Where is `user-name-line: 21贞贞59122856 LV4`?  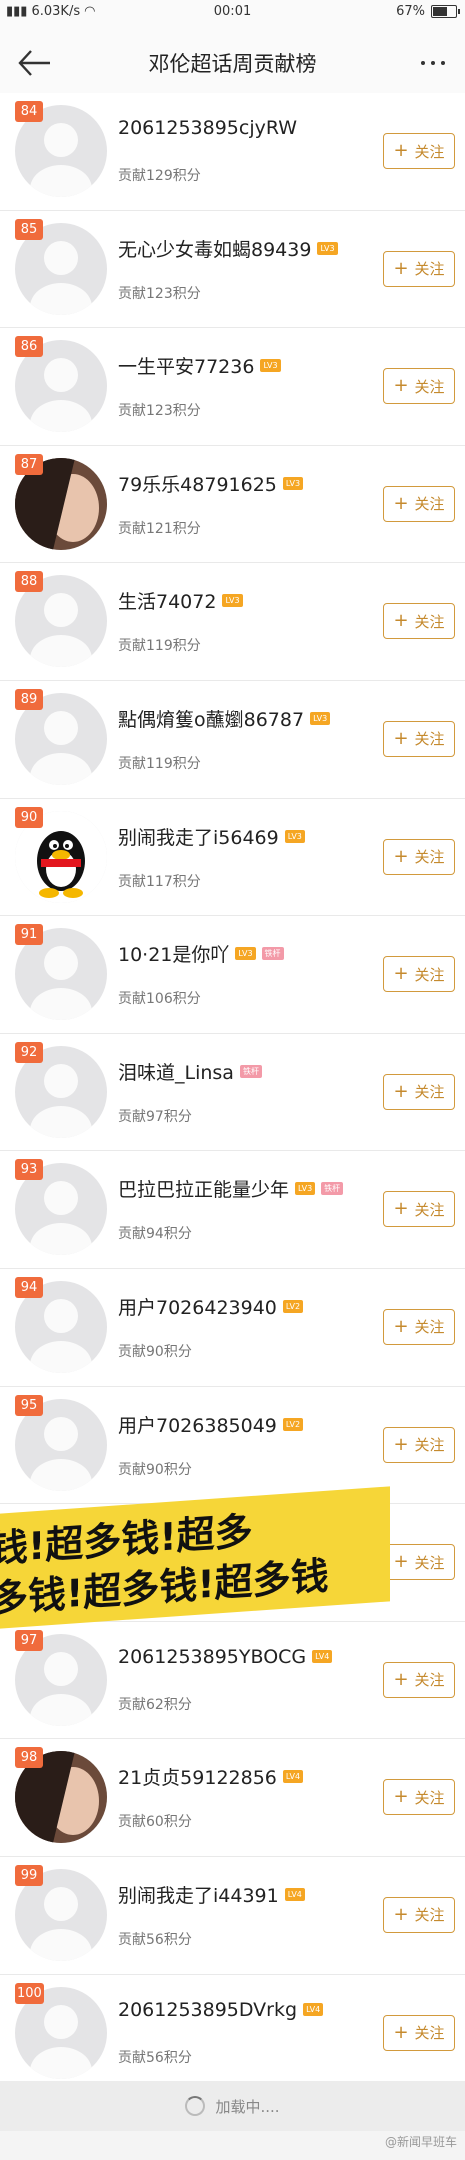 user-name-line: 21贞贞59122856 LV4 is located at coordinates (211, 1776).